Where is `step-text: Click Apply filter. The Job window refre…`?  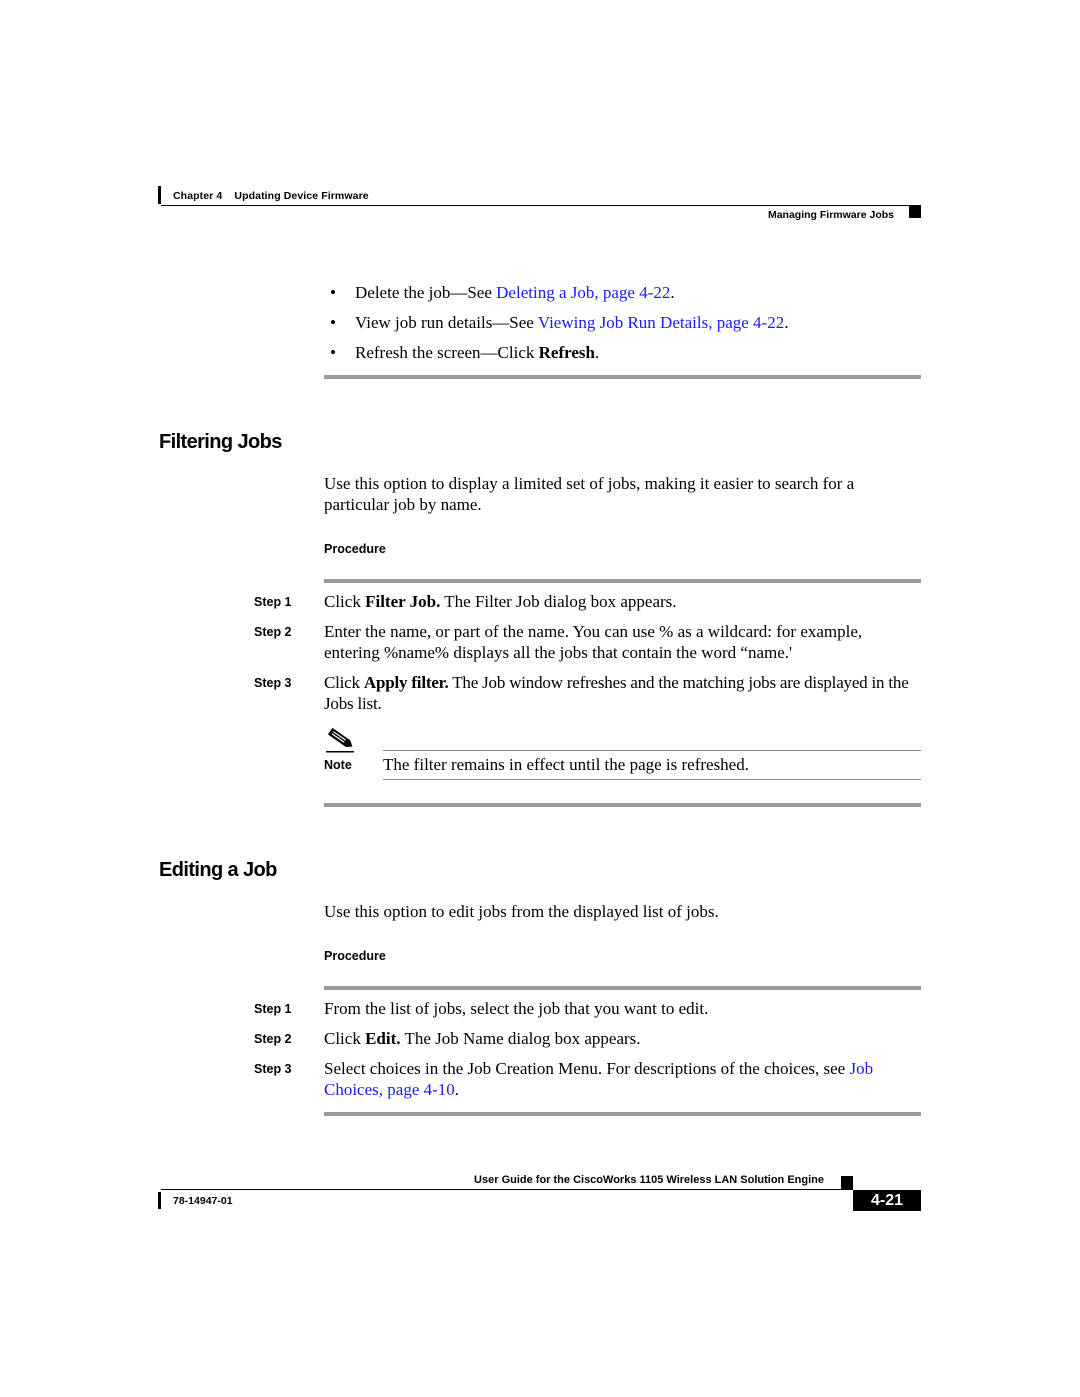
step-text: Click Apply filter. The Job window refre… is located at coordinates (616, 693).